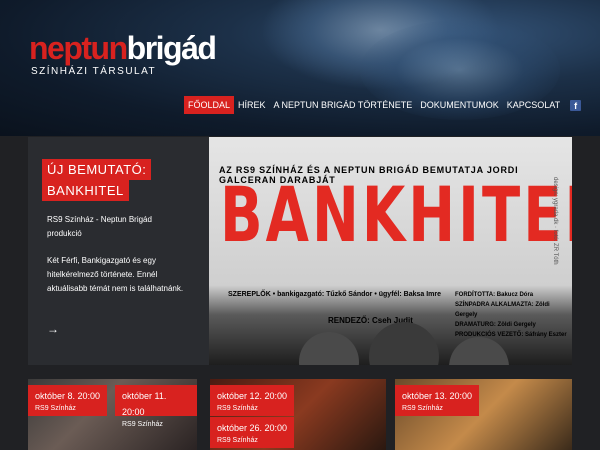  Describe the element at coordinates (99, 226) in the screenshot. I see `production-note: RS9 Színház - Neptun Brigád produkció` at that location.